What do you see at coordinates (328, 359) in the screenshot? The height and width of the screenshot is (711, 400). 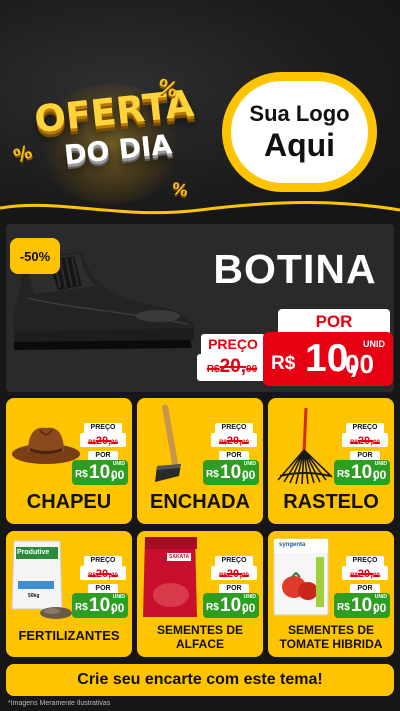 I see `hero-new-price: UNID R$ 10, 00` at bounding box center [328, 359].